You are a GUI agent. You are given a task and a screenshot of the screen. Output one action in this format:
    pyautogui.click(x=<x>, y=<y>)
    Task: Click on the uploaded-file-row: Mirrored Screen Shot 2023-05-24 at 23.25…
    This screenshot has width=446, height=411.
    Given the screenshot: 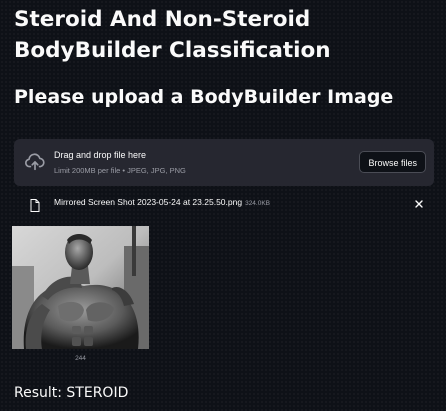 What is the action you would take?
    pyautogui.click(x=224, y=204)
    